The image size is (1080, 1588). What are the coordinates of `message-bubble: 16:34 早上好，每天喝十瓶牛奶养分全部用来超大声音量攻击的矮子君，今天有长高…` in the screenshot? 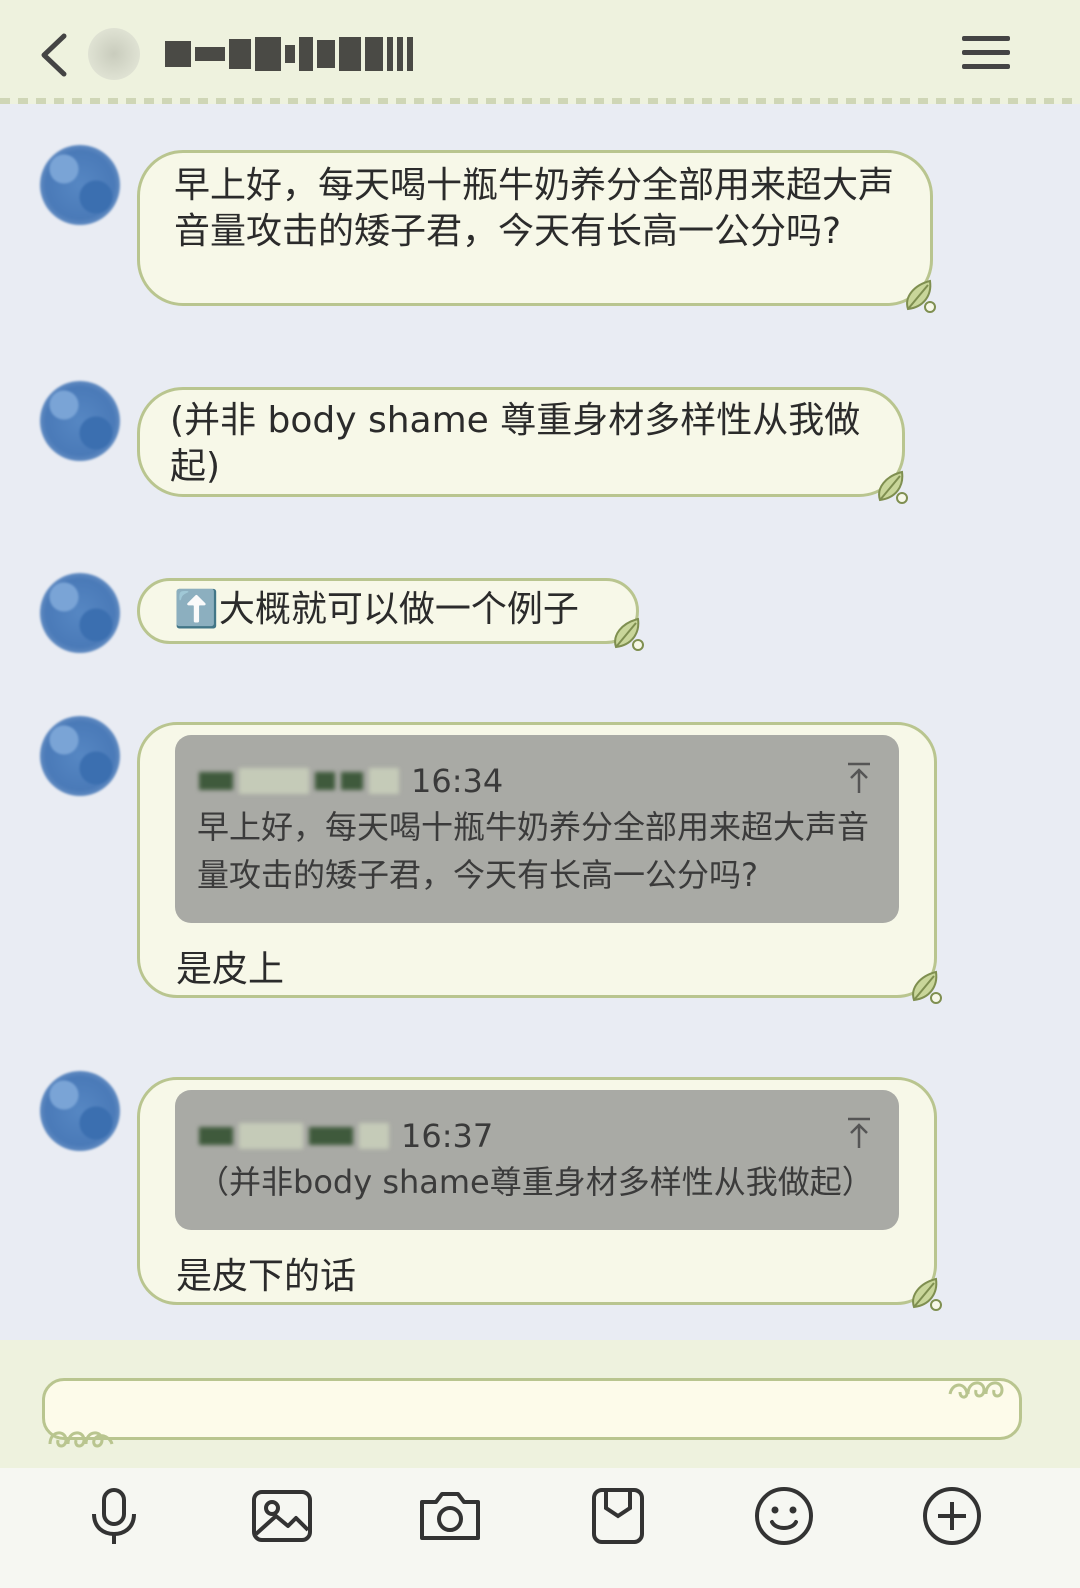 It's located at (537, 860).